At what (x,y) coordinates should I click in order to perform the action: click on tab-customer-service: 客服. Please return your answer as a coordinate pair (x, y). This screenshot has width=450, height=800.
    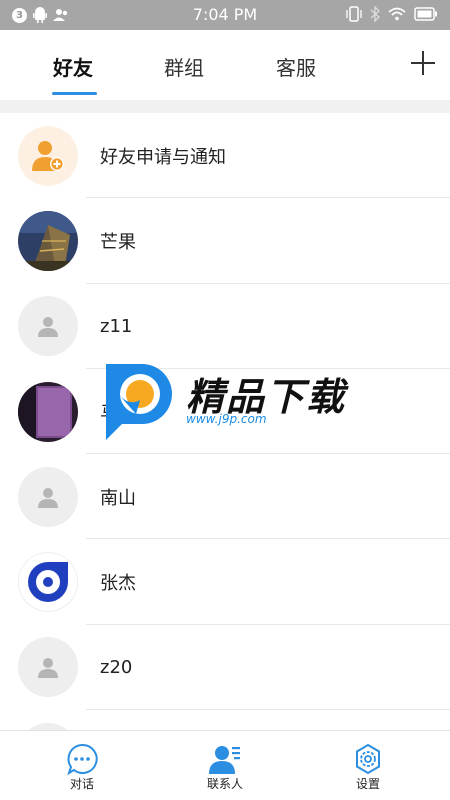
    Looking at the image, I should click on (296, 66).